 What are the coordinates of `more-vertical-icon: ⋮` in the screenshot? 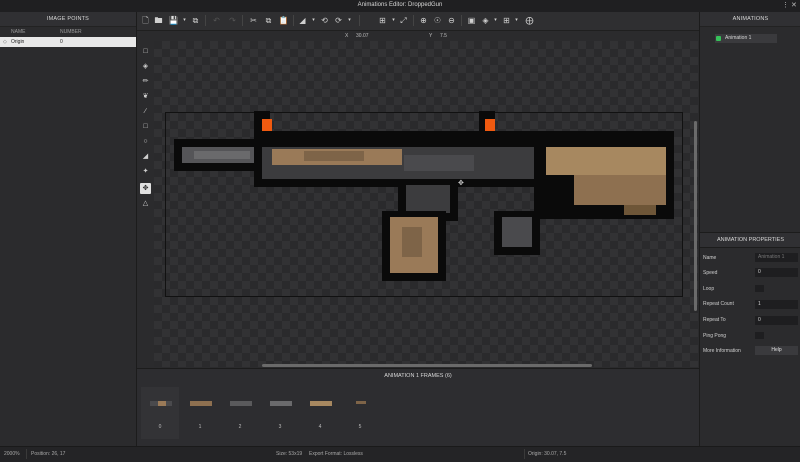 It's located at (785, 5).